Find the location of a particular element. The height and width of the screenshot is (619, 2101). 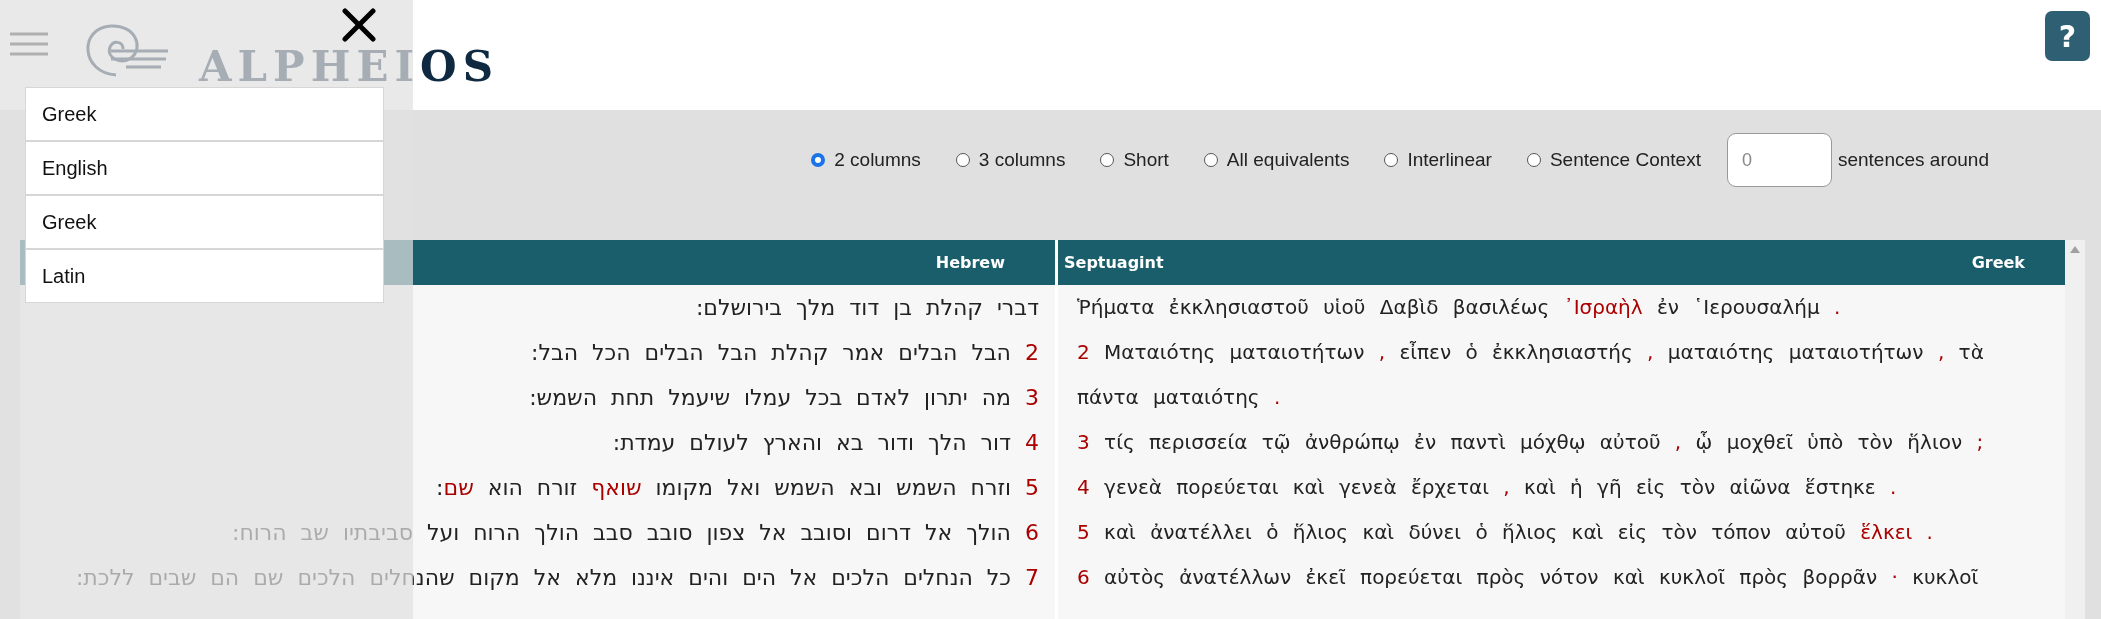

scrollbar is located at coordinates (2075, 429).